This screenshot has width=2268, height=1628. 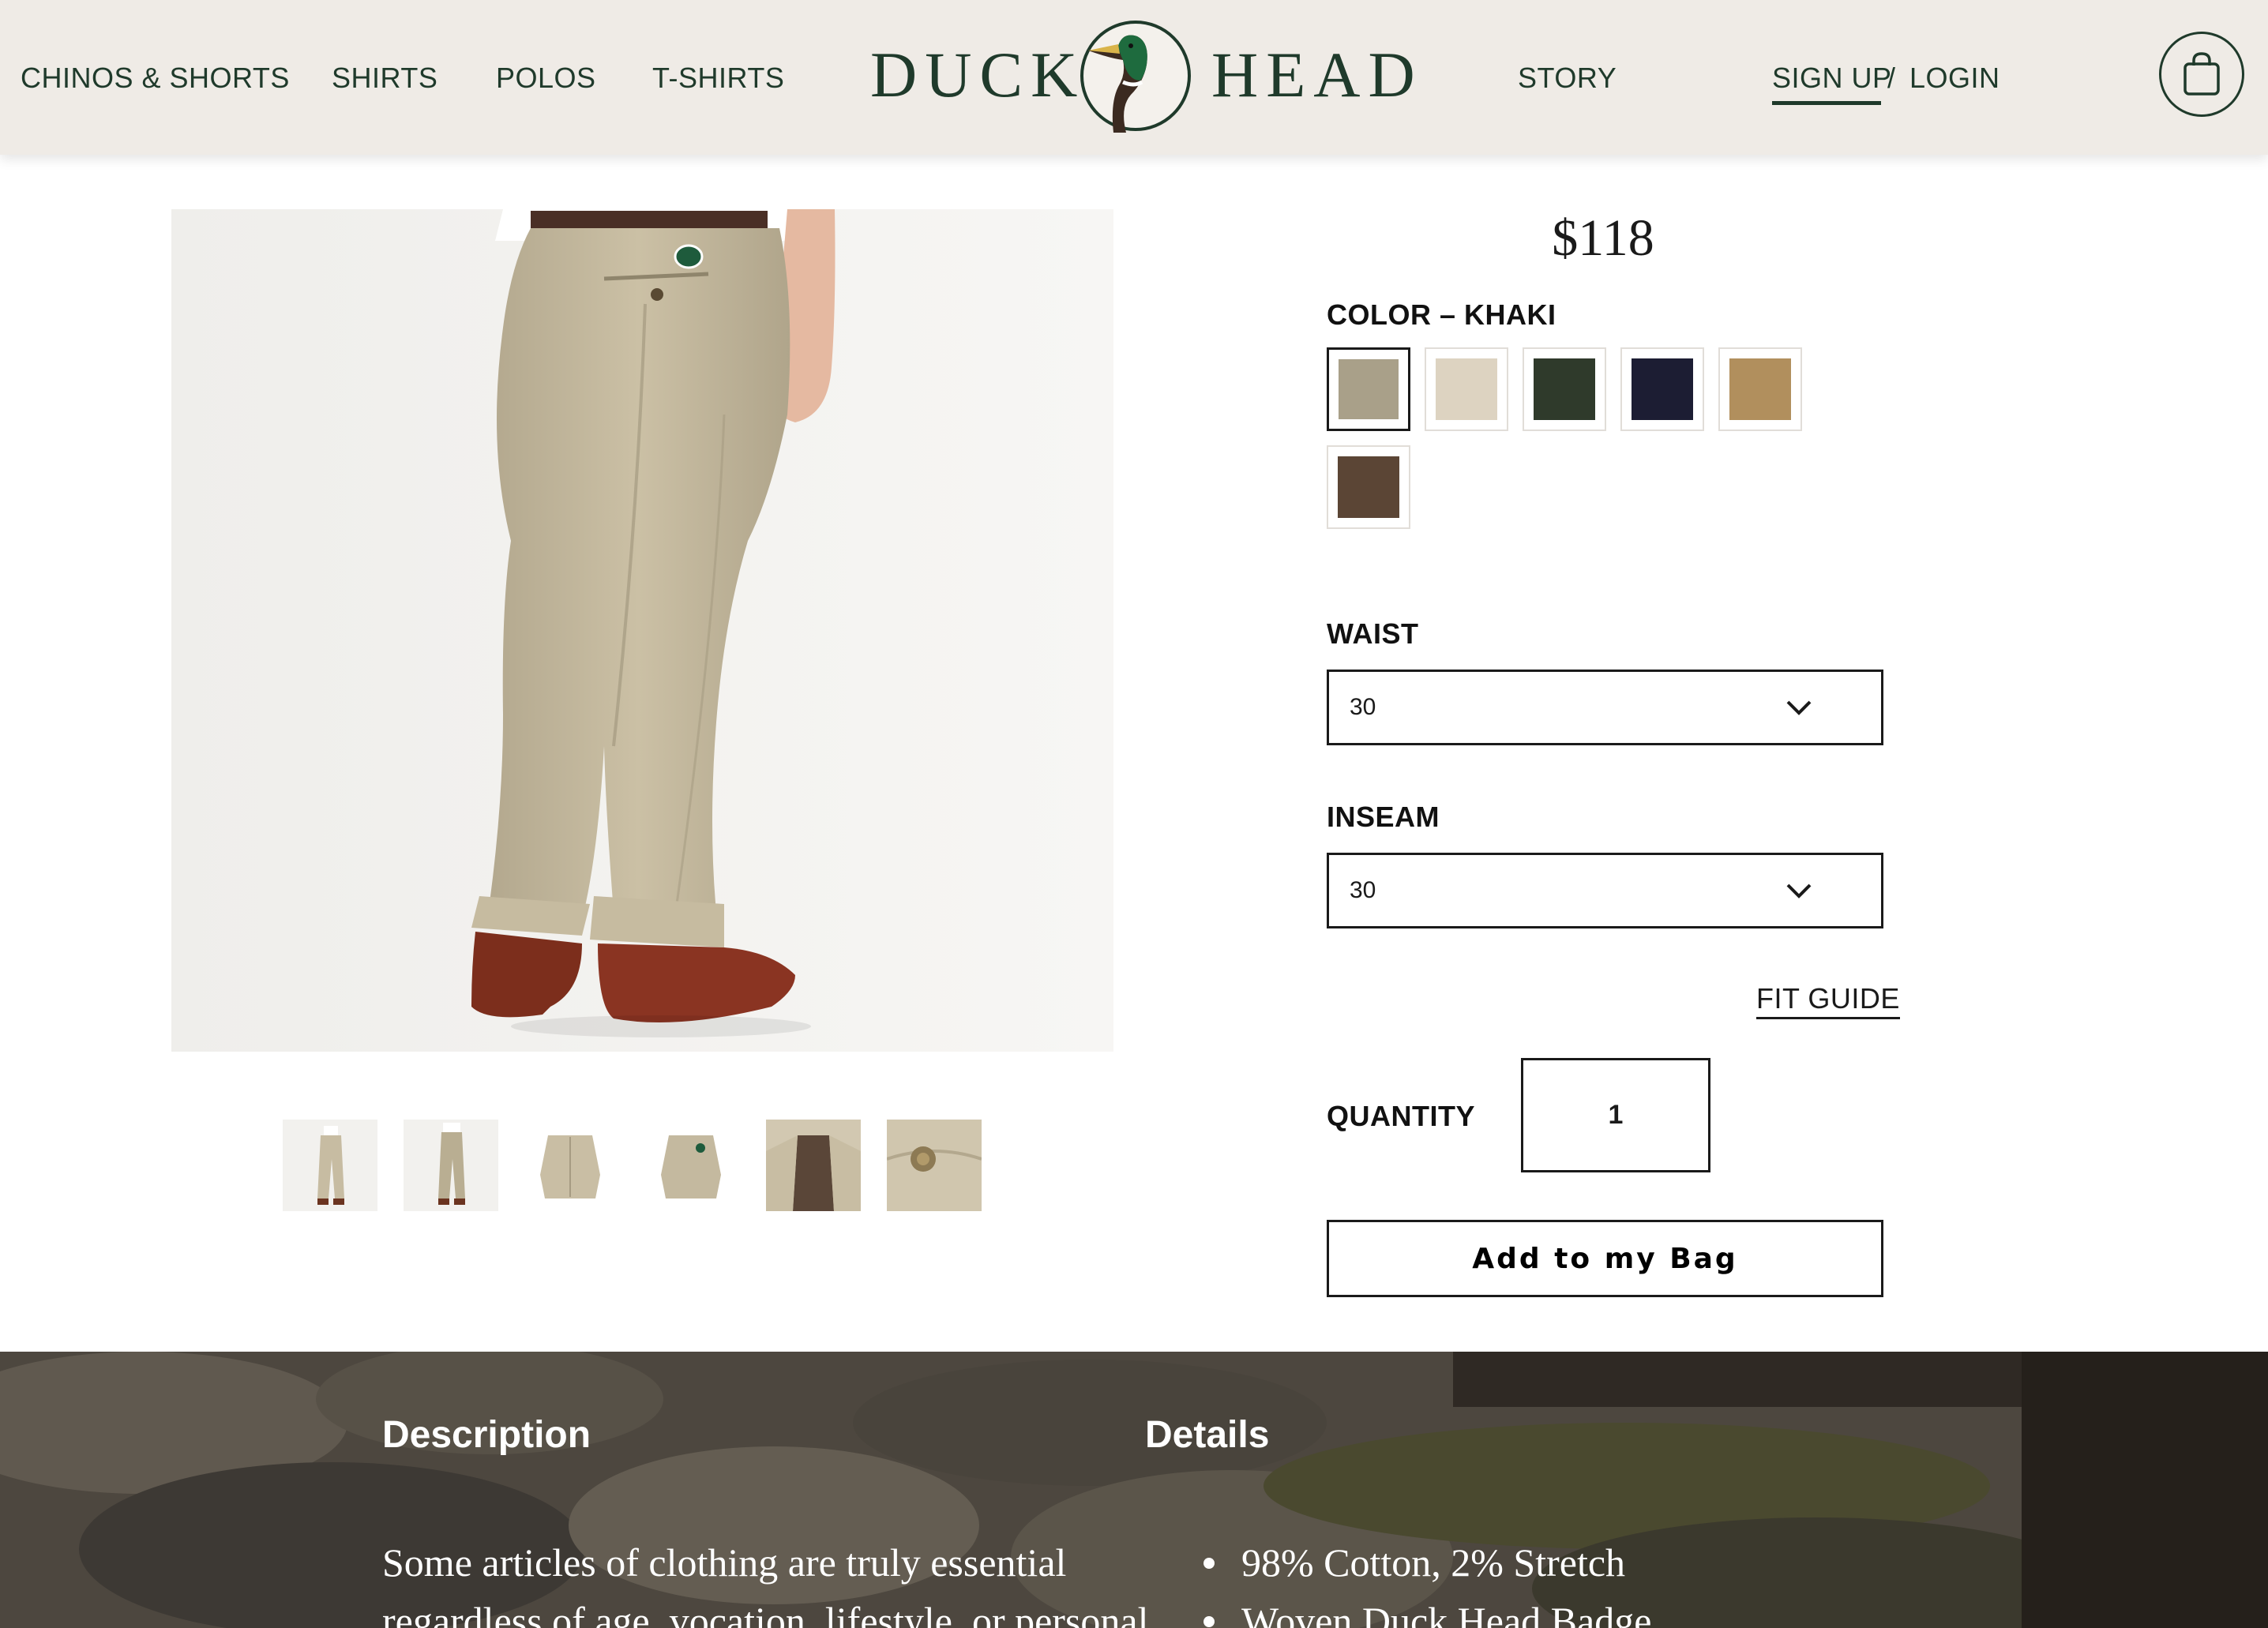 I want to click on swatch-navy, so click(x=1662, y=389).